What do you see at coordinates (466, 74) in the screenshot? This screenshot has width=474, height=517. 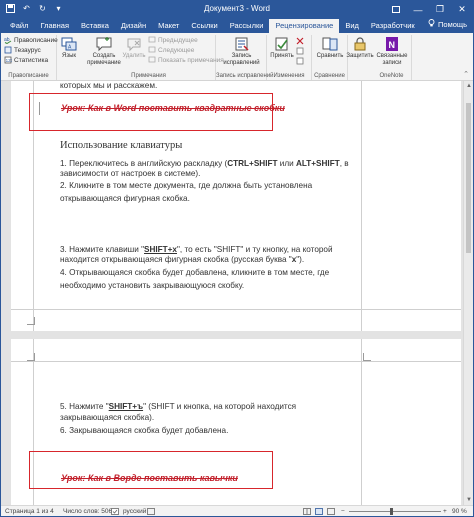 I see `collapse-ribbon-icon: ⌃` at bounding box center [466, 74].